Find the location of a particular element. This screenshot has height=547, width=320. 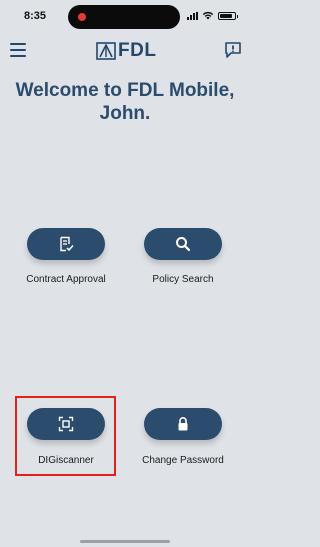

app-header: FDL is located at coordinates (125, 51).